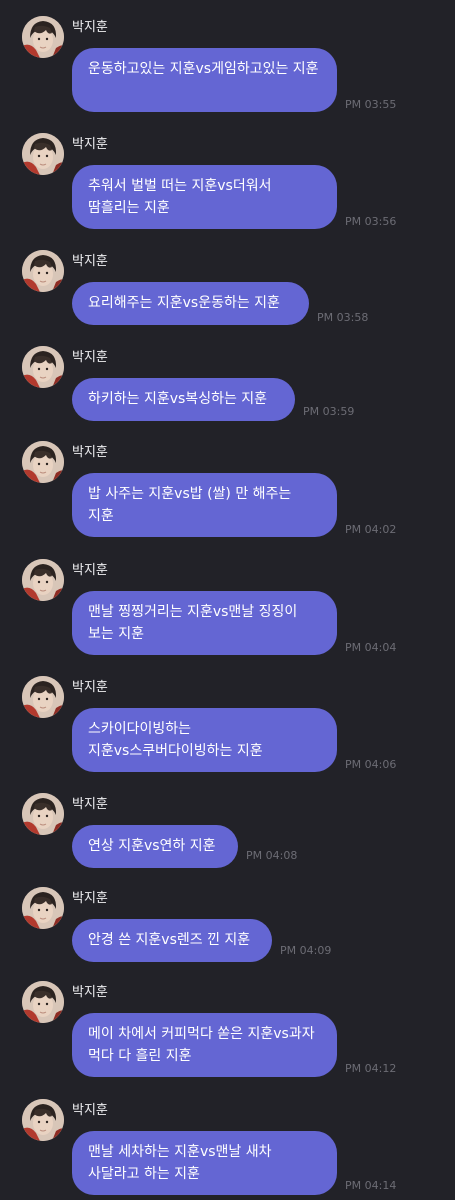 This screenshot has height=1200, width=455. Describe the element at coordinates (204, 197) in the screenshot. I see `message-bubble: 추워서 벌벌 떠는 지훈vs더워서 땀흘리는 지훈` at that location.